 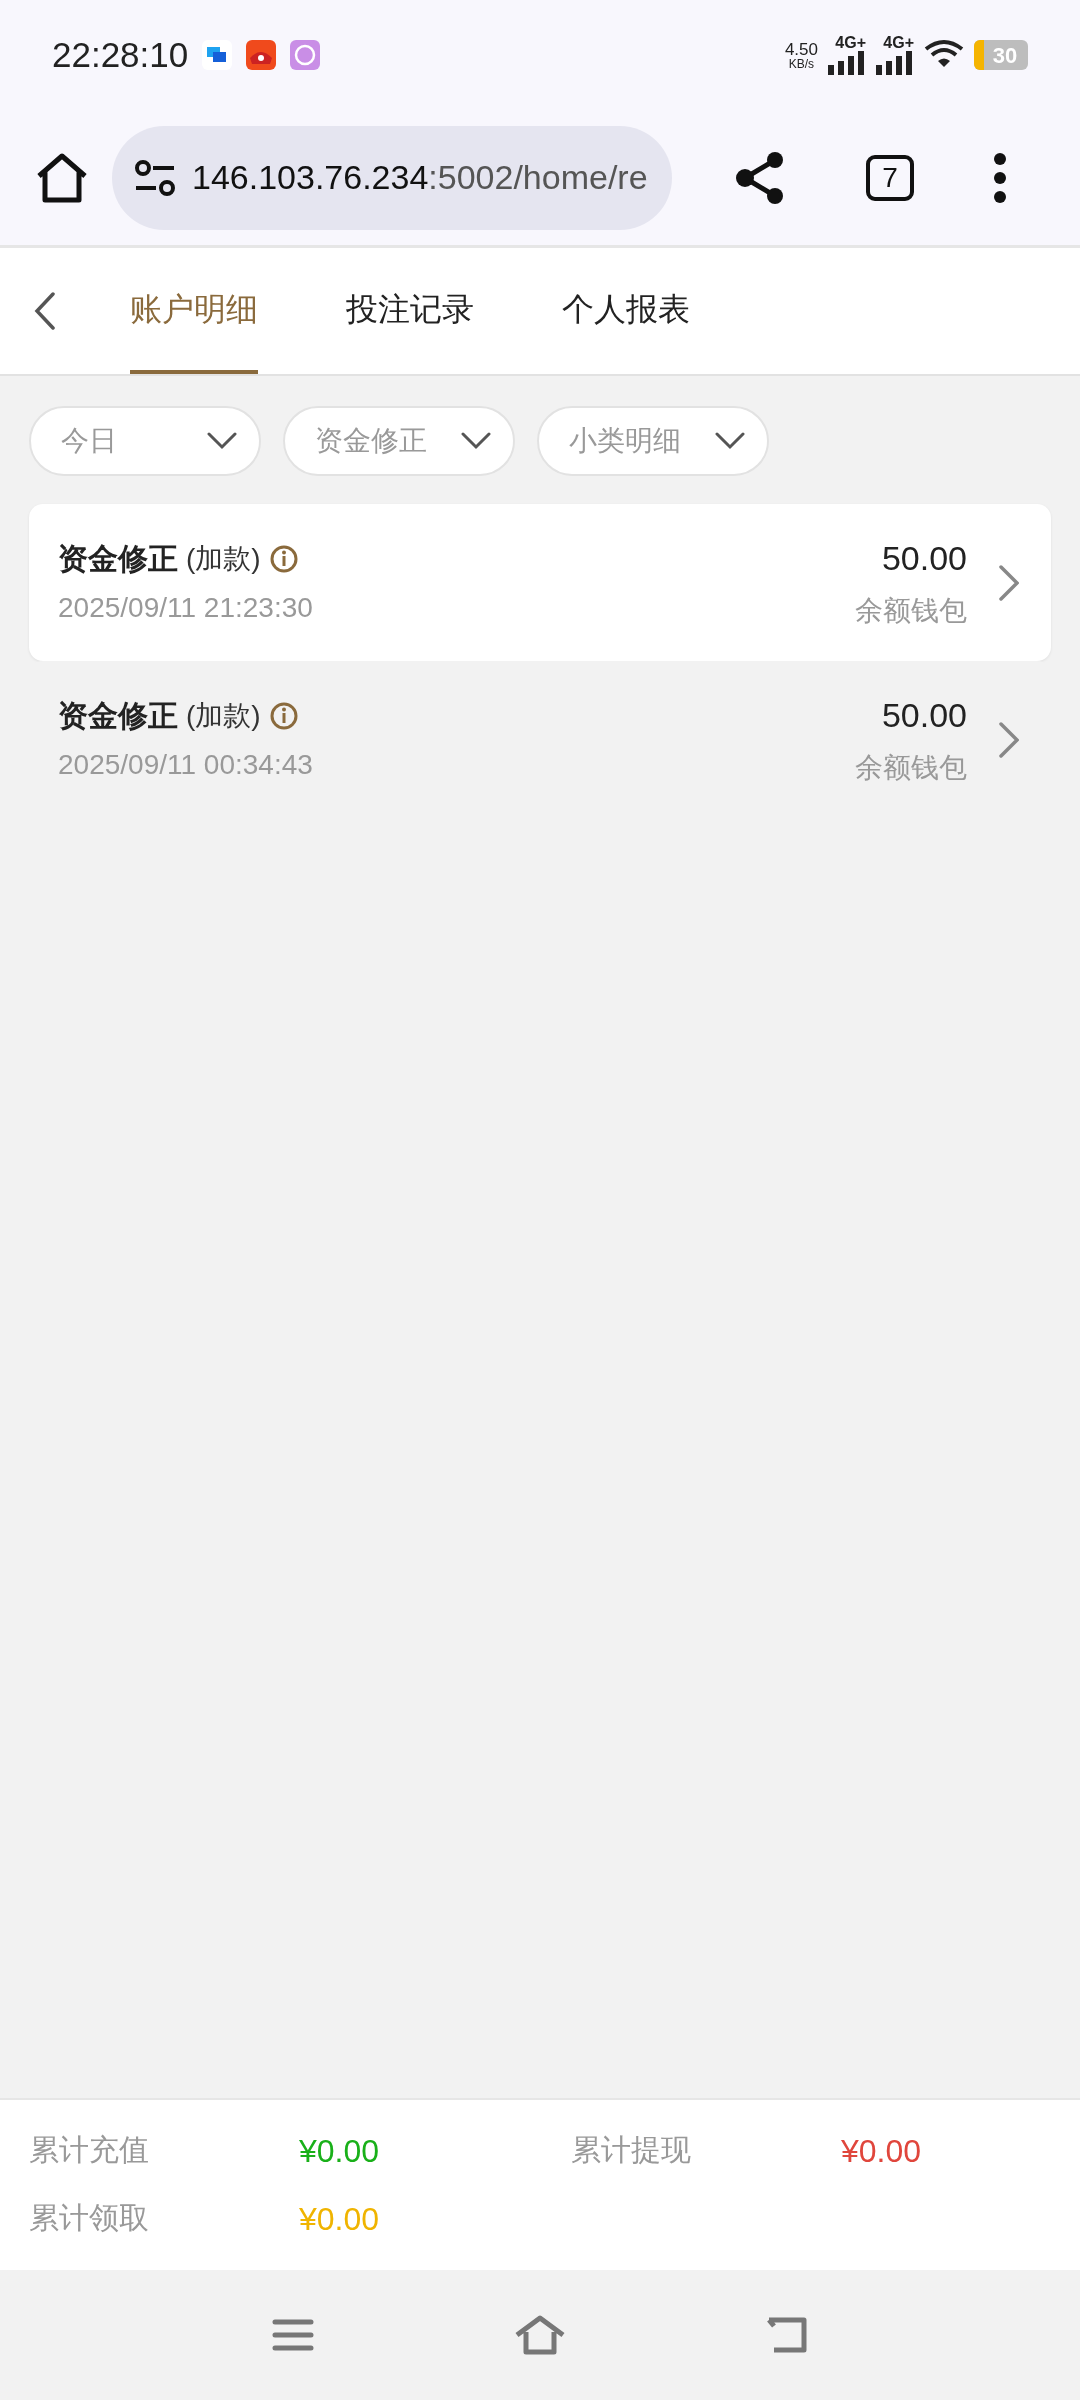 I want to click on summary-label: 累计充值, so click(x=89, y=2150).